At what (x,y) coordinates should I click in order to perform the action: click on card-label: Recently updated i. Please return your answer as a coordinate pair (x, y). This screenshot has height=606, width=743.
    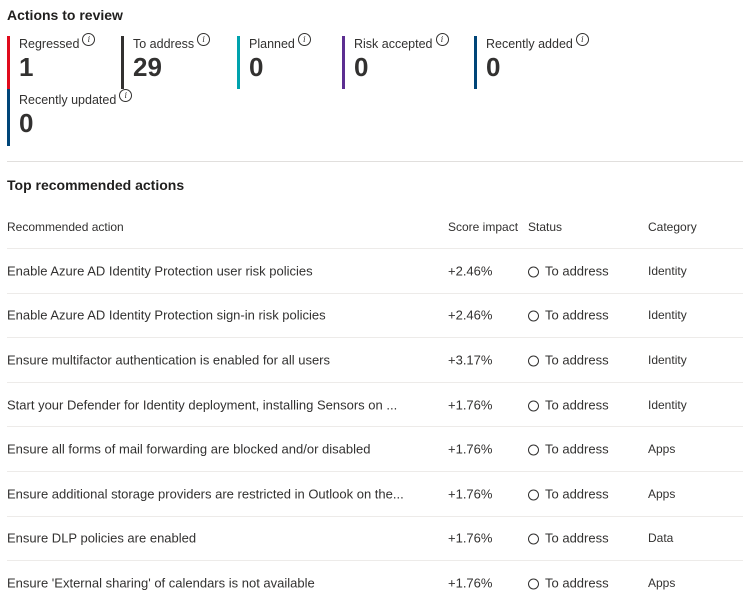
    Looking at the image, I should click on (76, 98).